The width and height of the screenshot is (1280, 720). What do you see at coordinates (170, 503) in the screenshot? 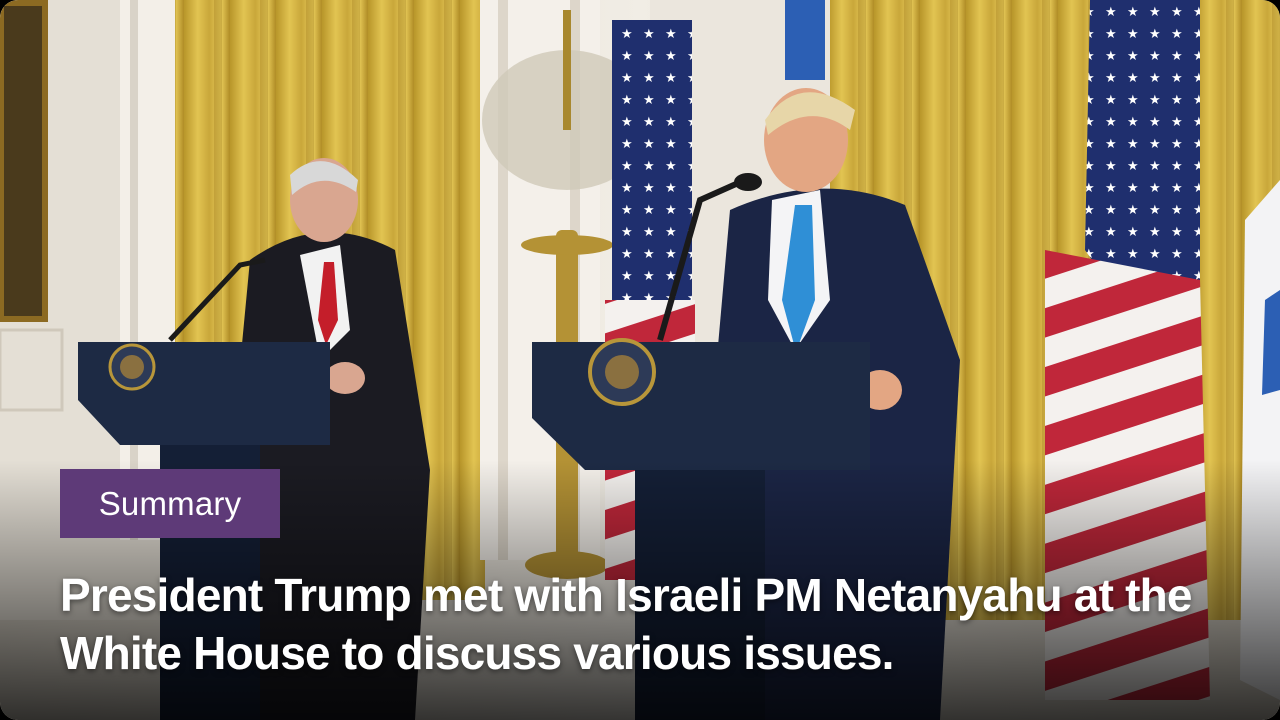
I see `summary-tag: Summary` at bounding box center [170, 503].